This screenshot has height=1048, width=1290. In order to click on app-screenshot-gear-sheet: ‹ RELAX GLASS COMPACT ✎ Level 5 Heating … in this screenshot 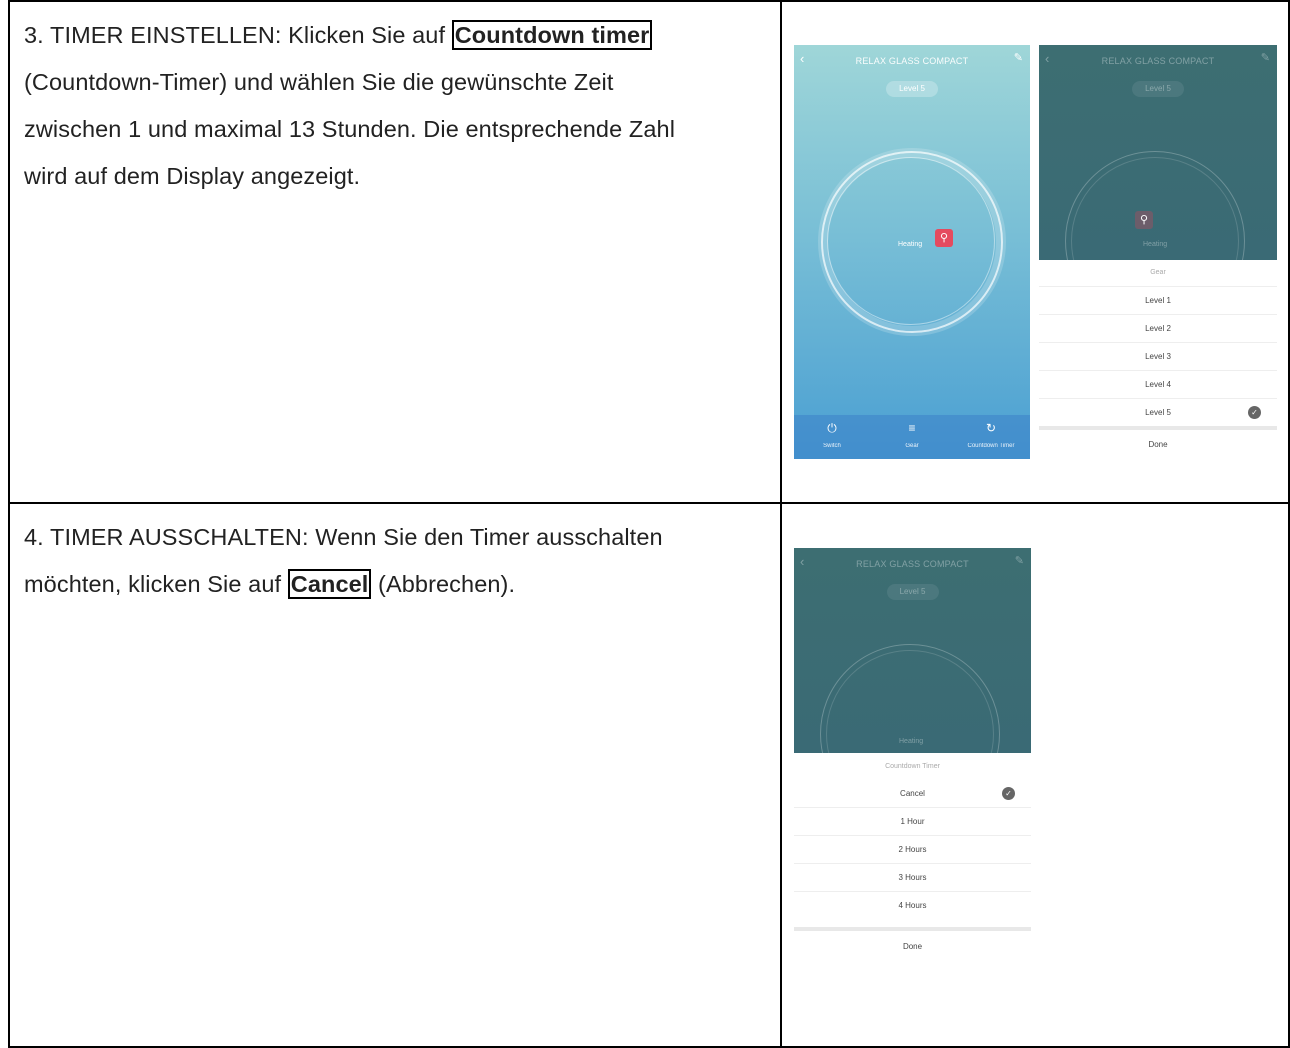, I will do `click(1158, 252)`.